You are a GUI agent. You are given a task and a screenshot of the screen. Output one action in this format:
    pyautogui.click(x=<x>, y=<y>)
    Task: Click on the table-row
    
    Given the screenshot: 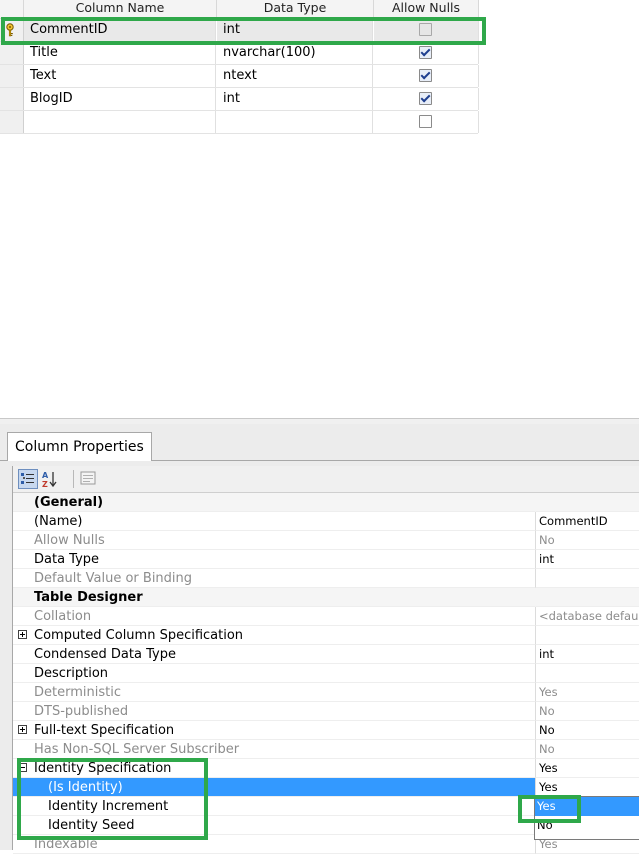 What is the action you would take?
    pyautogui.click(x=239, y=122)
    